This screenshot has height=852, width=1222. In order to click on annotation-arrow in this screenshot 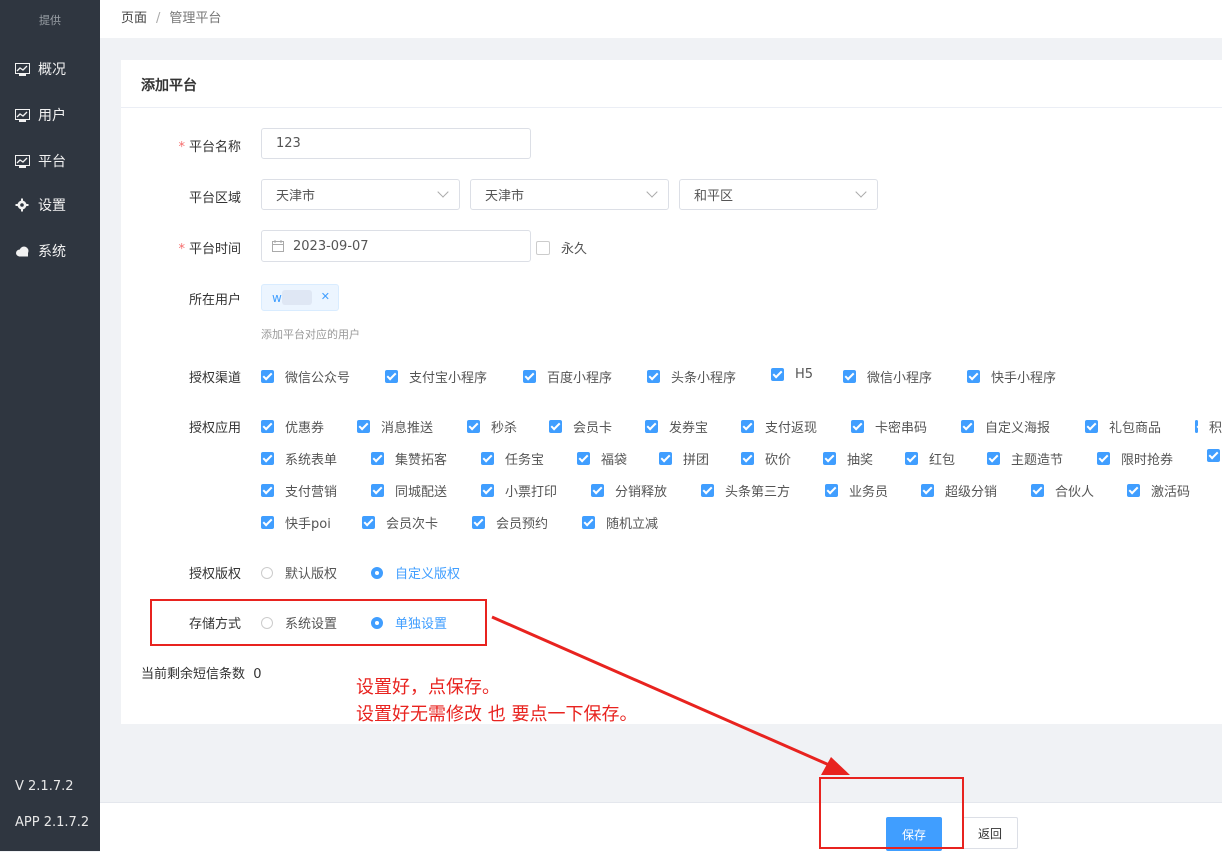, I will do `click(670, 695)`.